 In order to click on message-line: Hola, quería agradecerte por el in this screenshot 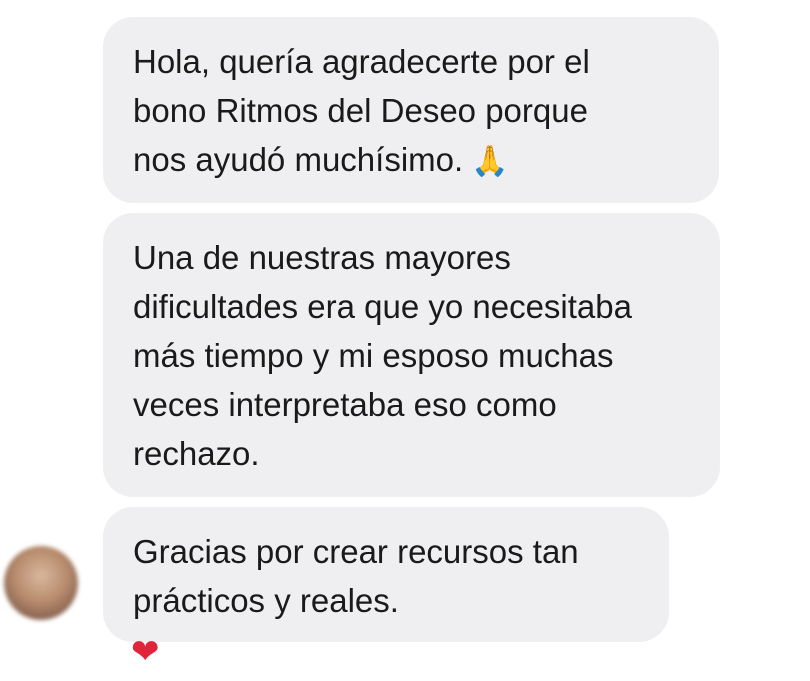, I will do `click(361, 61)`.